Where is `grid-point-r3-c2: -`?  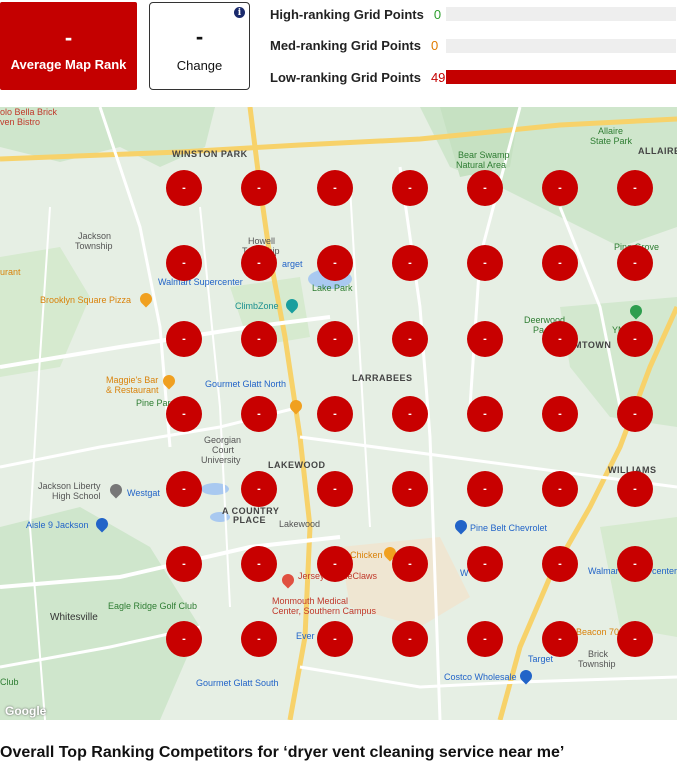
grid-point-r3-c2: - is located at coordinates (259, 339).